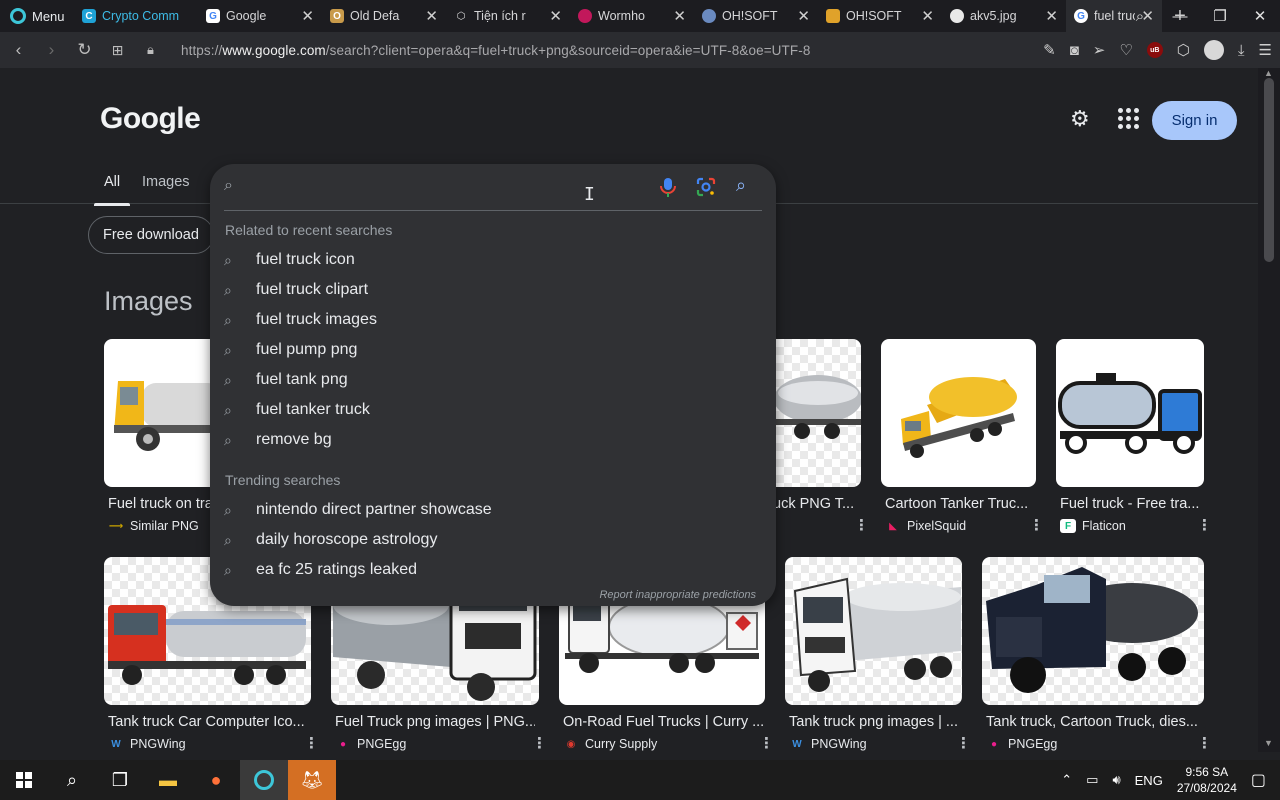 This screenshot has height=800, width=1280. Describe the element at coordinates (166, 182) in the screenshot. I see `tab-images: Images` at that location.